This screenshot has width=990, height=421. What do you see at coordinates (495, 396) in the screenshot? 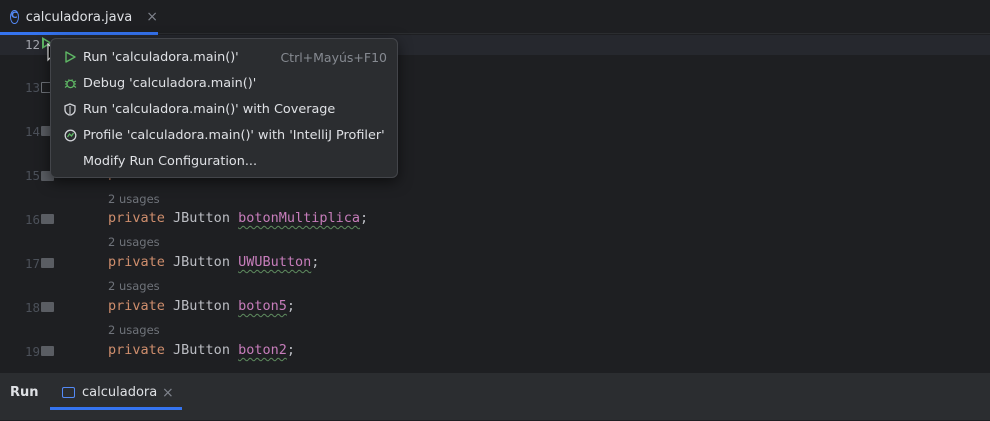
I see `run-tool-window-bar: Run calculadora ×` at bounding box center [495, 396].